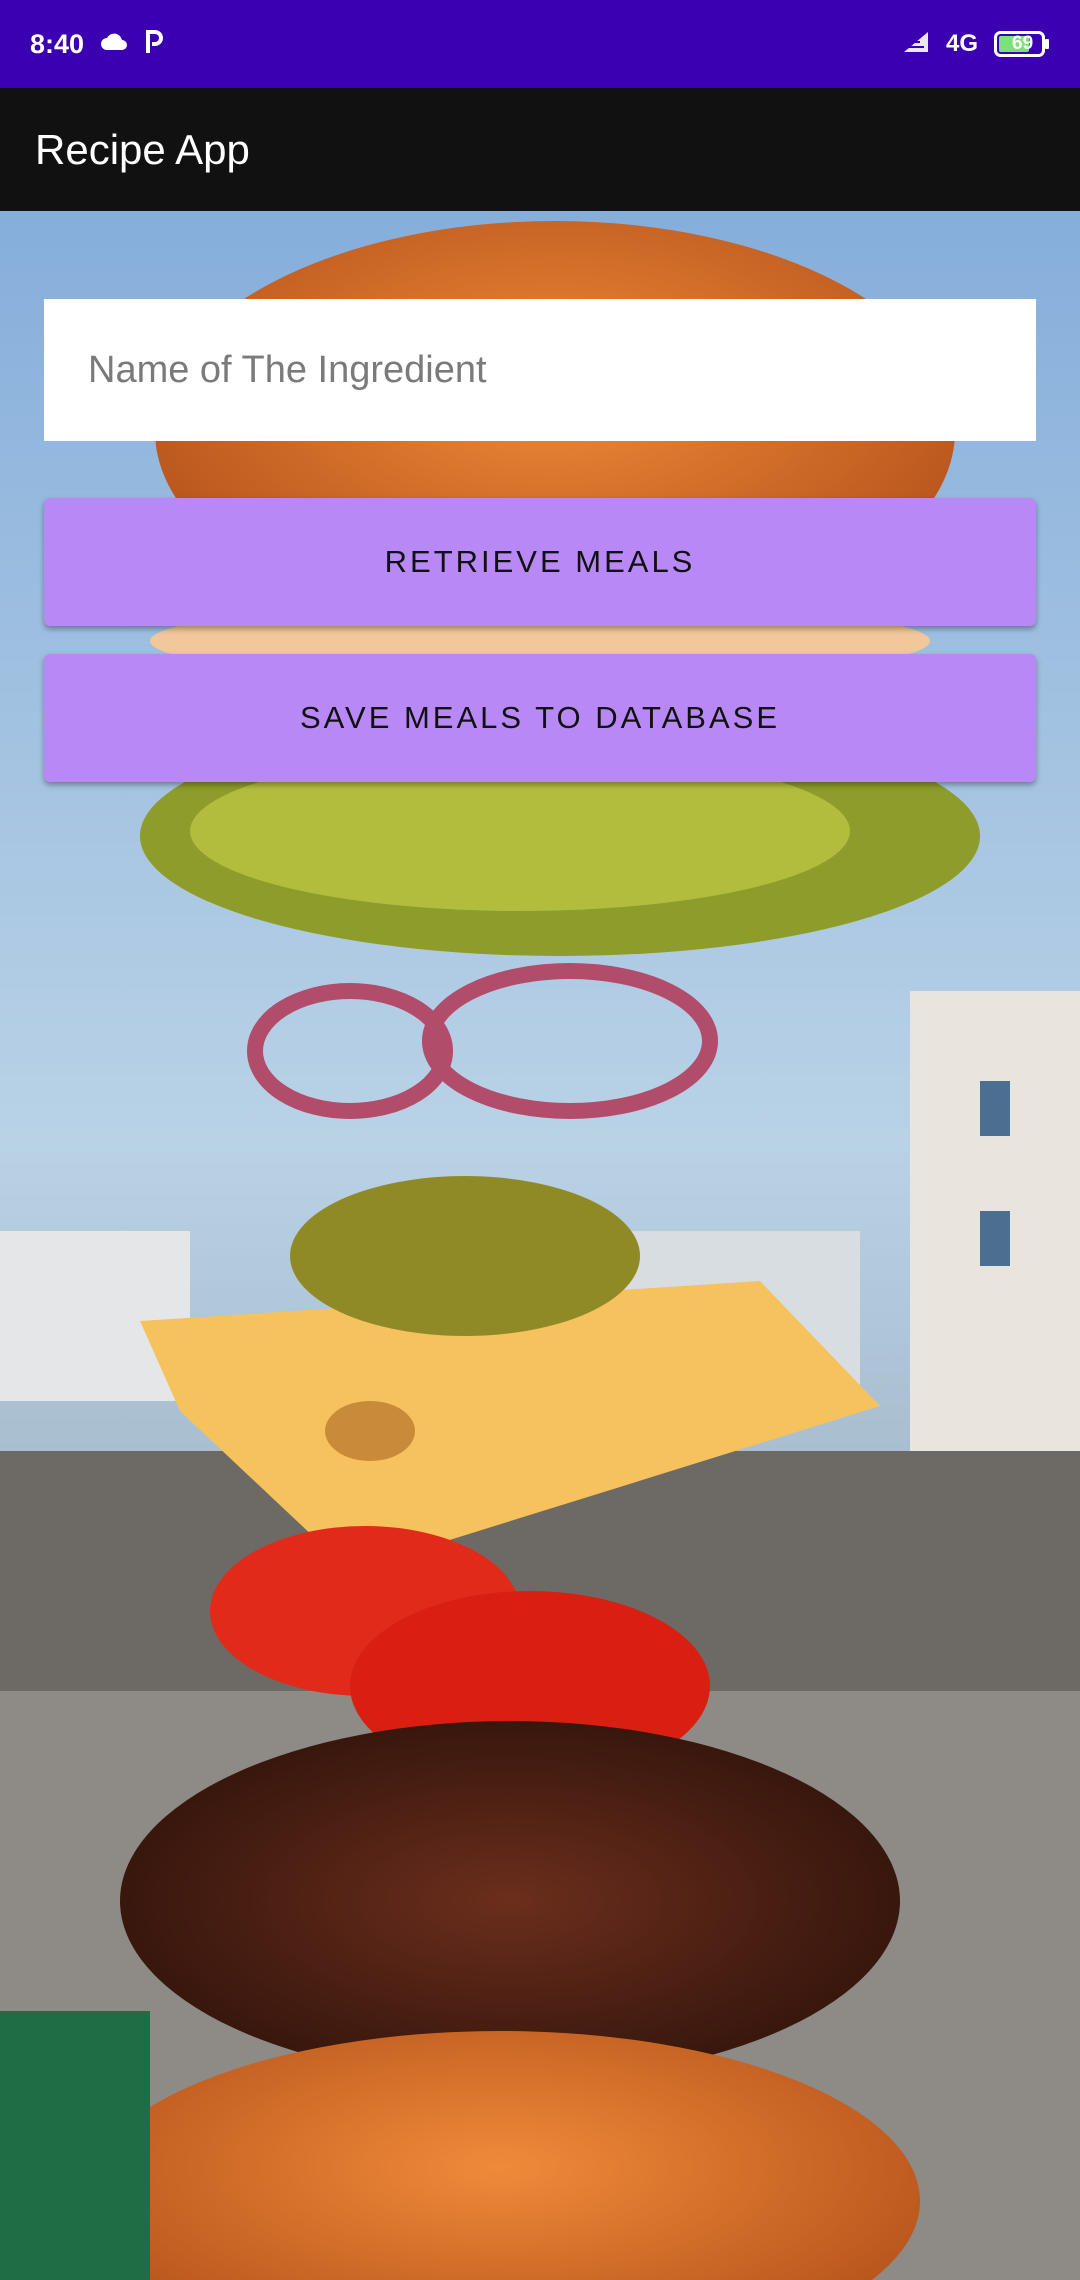  I want to click on signal-icon, so click(916, 44).